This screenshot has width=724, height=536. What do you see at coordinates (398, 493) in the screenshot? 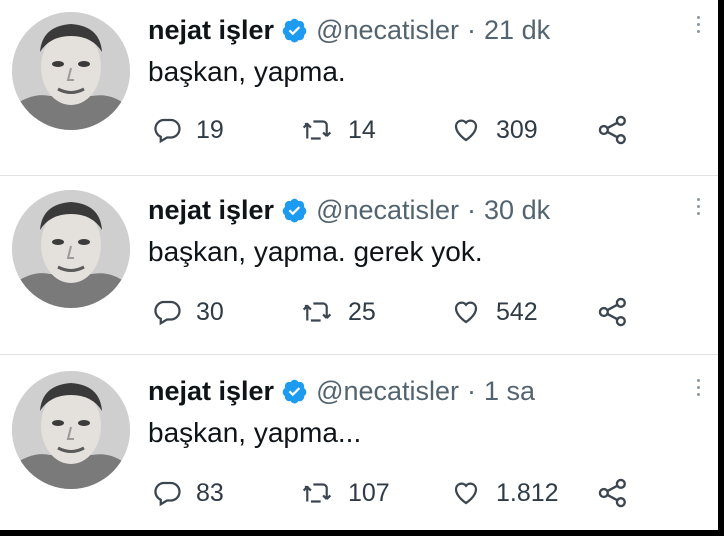
I see `tweet-actions: 83 107 1.812` at bounding box center [398, 493].